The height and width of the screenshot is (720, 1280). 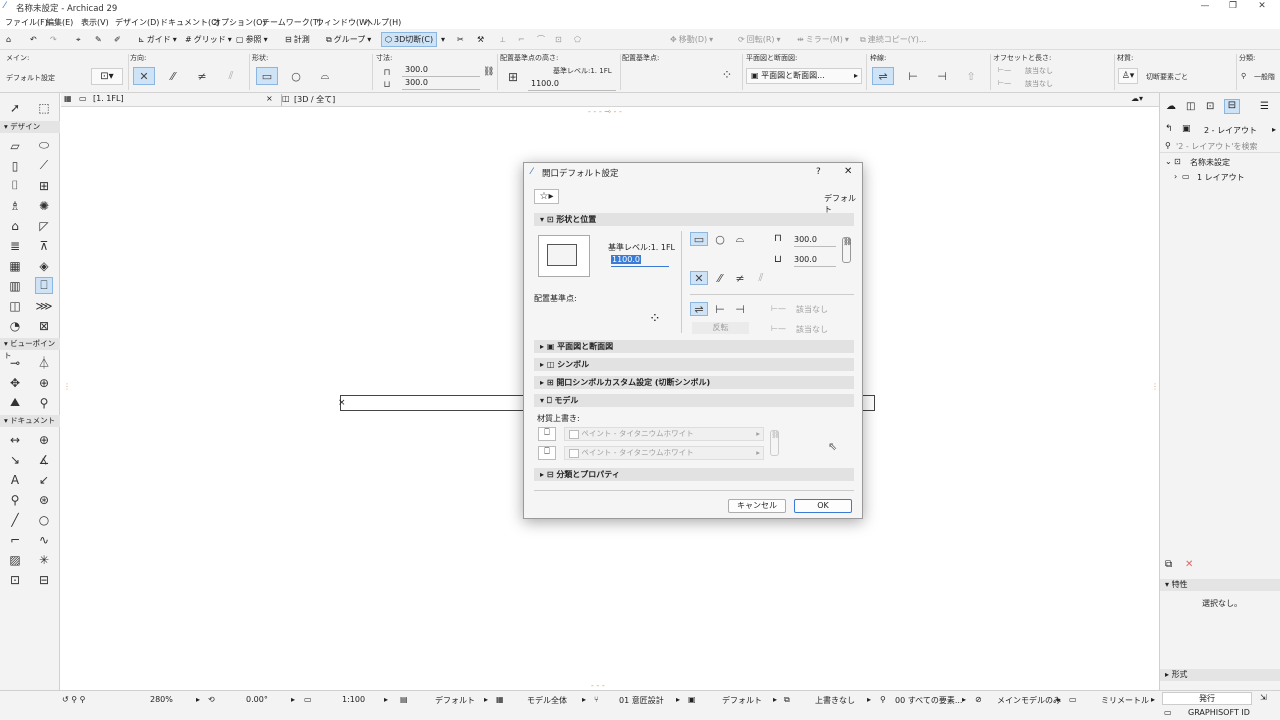 What do you see at coordinates (1175, 176) in the screenshot?
I see `tree-child-expand-icon: ›` at bounding box center [1175, 176].